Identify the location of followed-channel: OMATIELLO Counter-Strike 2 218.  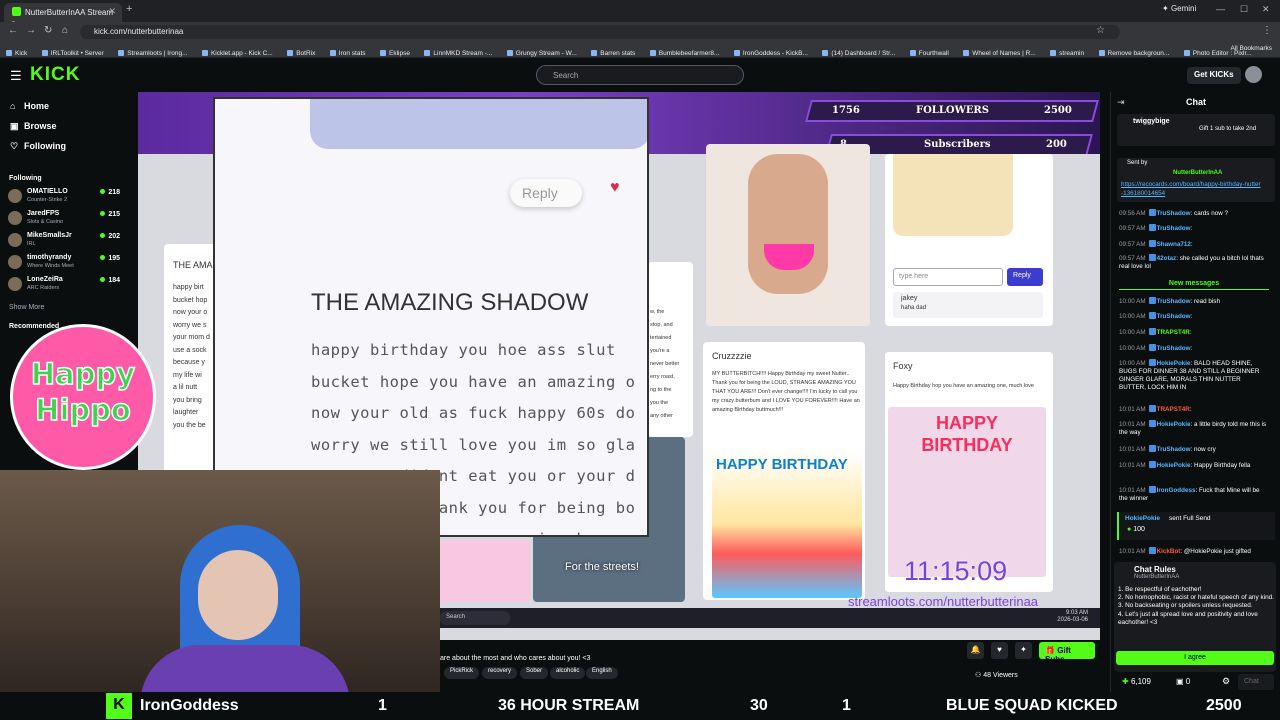
(69, 198).